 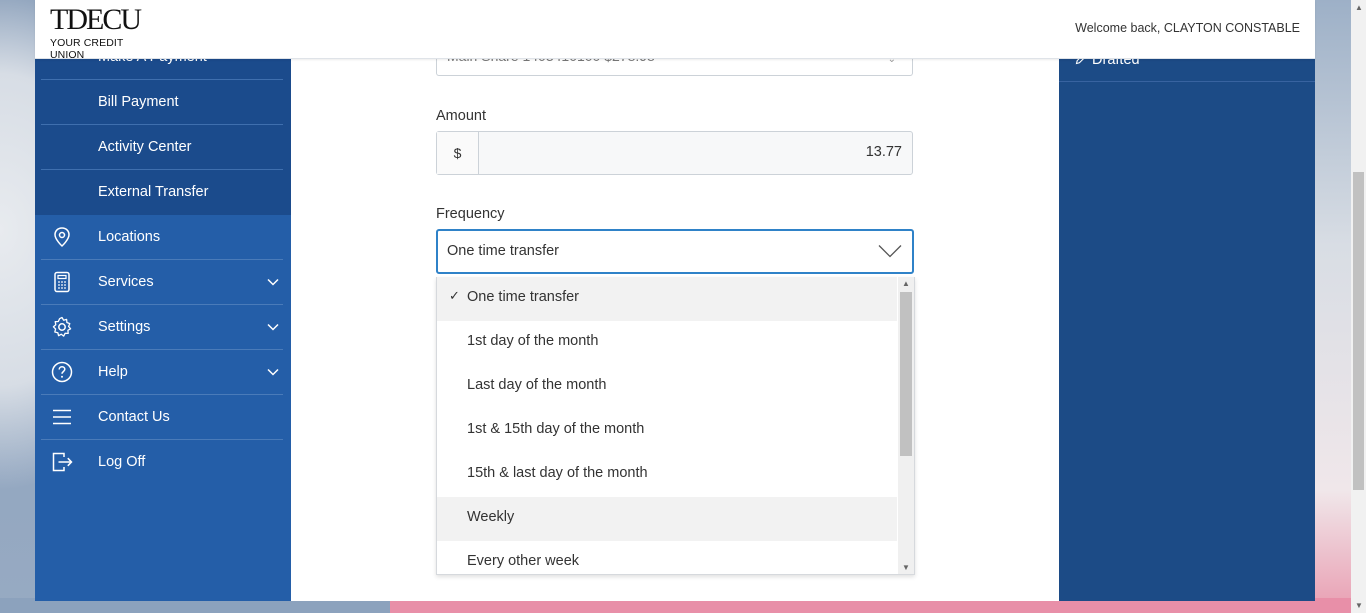 I want to click on gear-icon, so click(x=62, y=326).